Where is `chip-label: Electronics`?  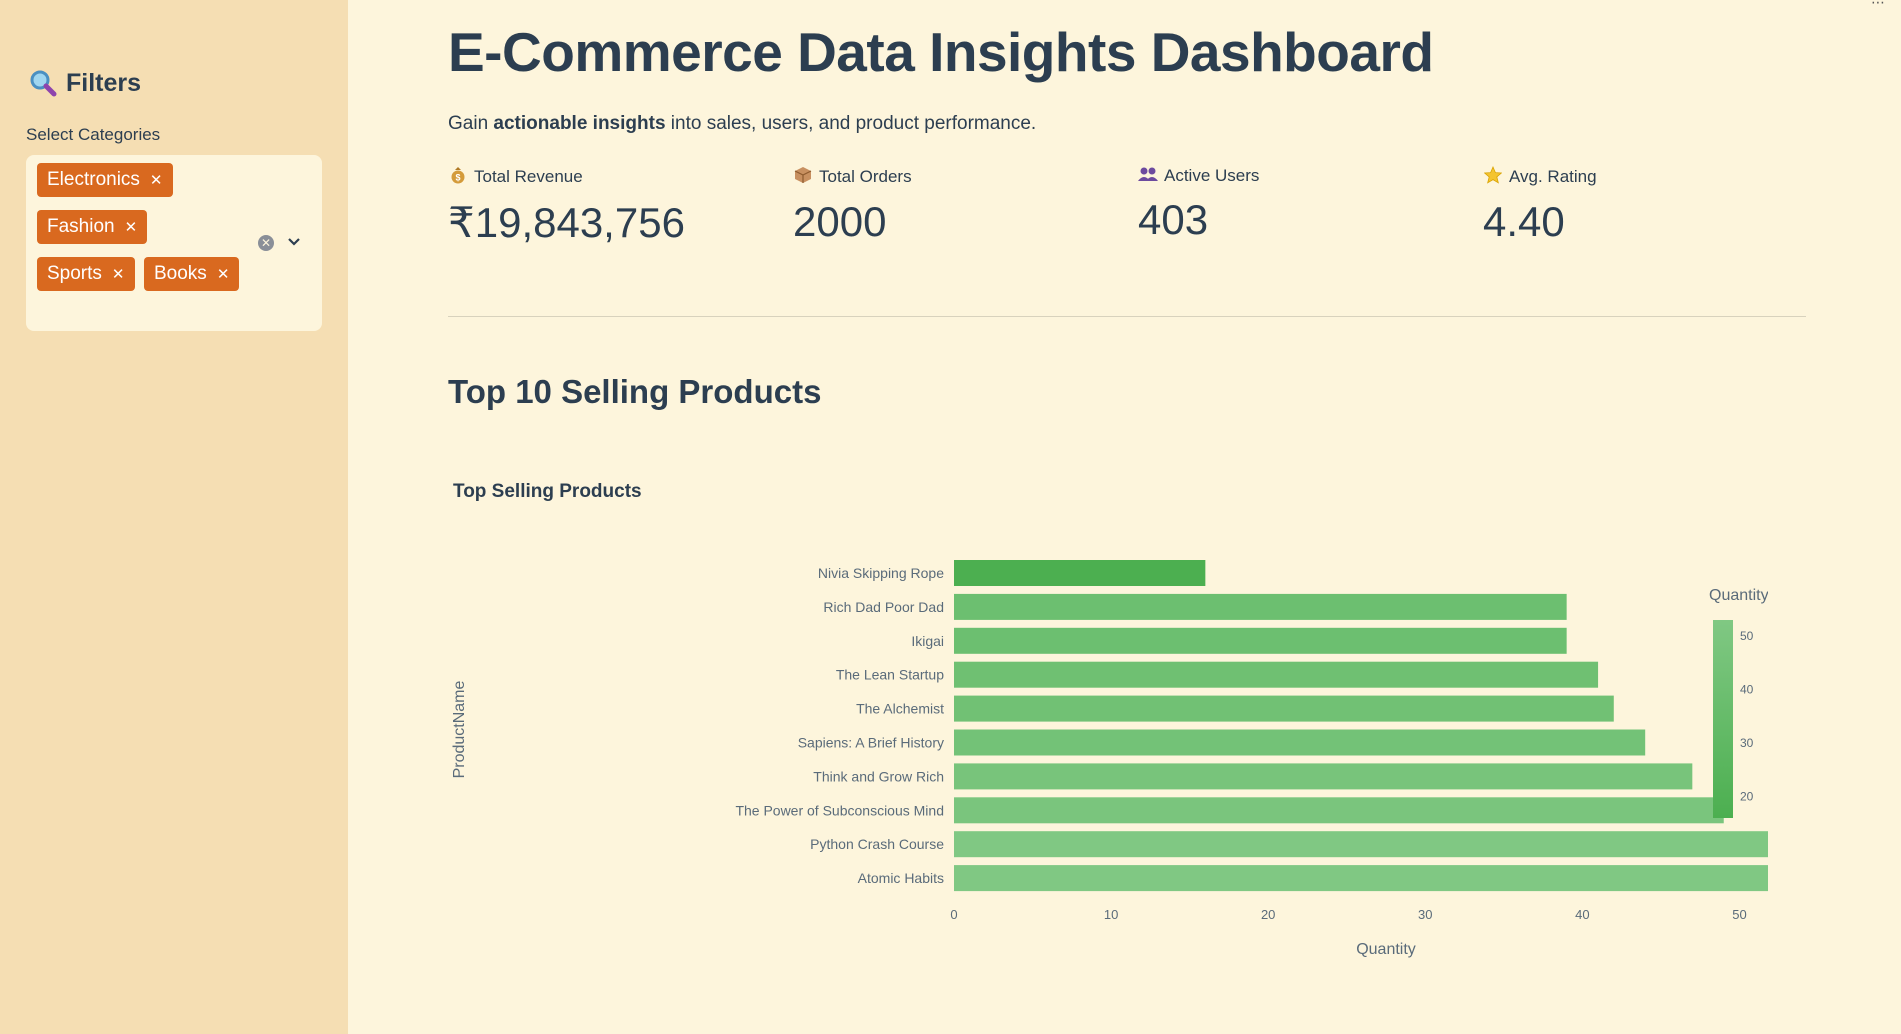 chip-label: Electronics is located at coordinates (93, 179).